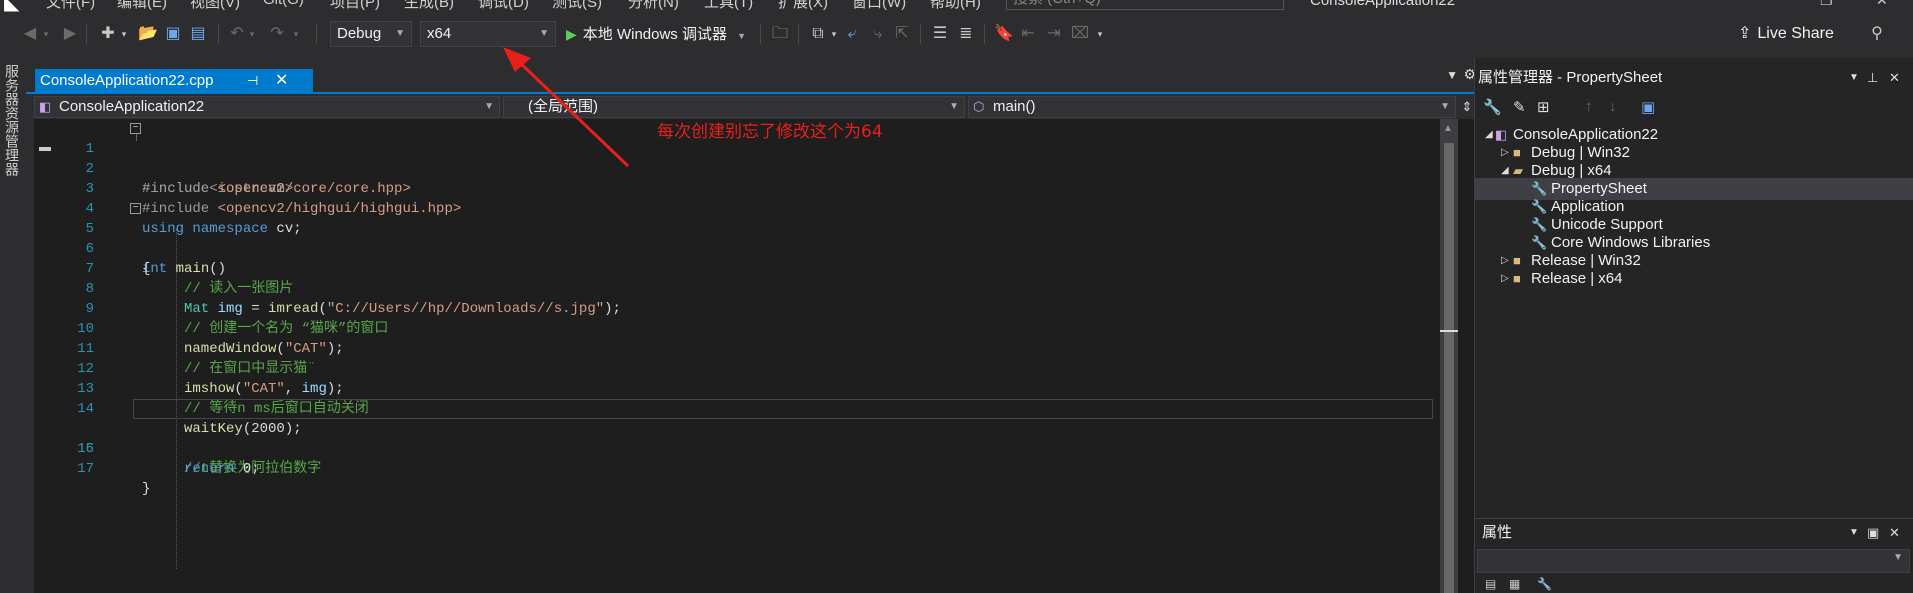 Image resolution: width=1913 pixels, height=593 pixels. What do you see at coordinates (198, 34) in the screenshot?
I see `save-all-icon: ▤` at bounding box center [198, 34].